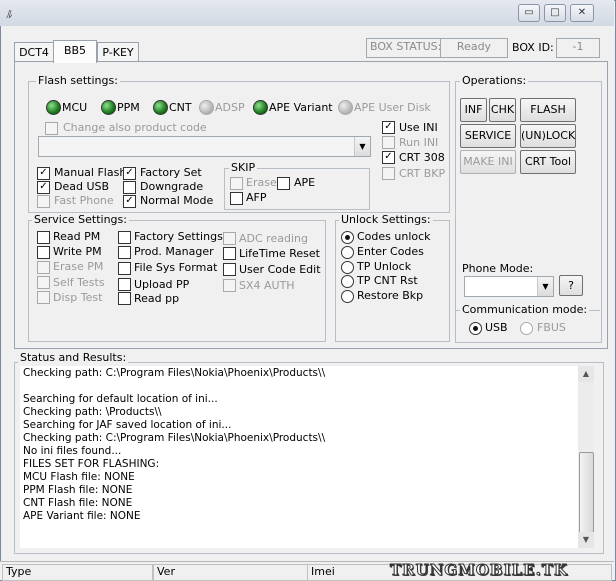 The width and height of the screenshot is (616, 581). Describe the element at coordinates (124, 252) in the screenshot. I see `prod-manager-checkbox` at that location.